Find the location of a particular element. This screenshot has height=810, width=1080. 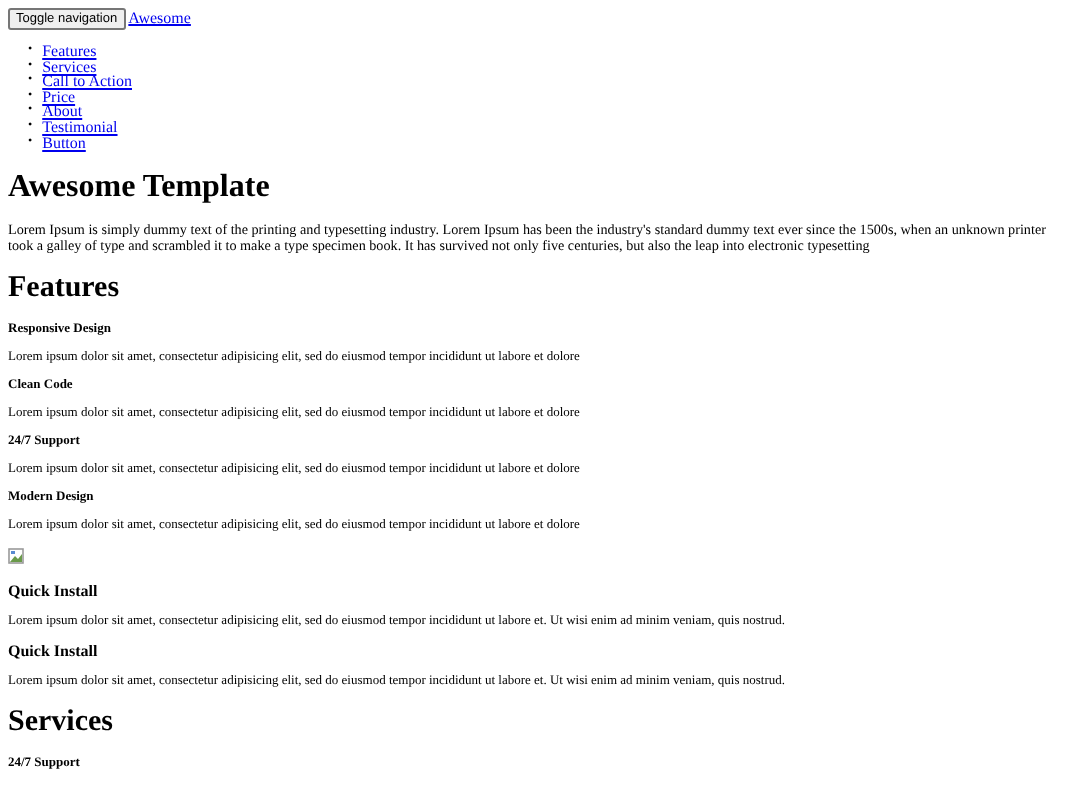

section-heading: Services is located at coordinates (61, 723).